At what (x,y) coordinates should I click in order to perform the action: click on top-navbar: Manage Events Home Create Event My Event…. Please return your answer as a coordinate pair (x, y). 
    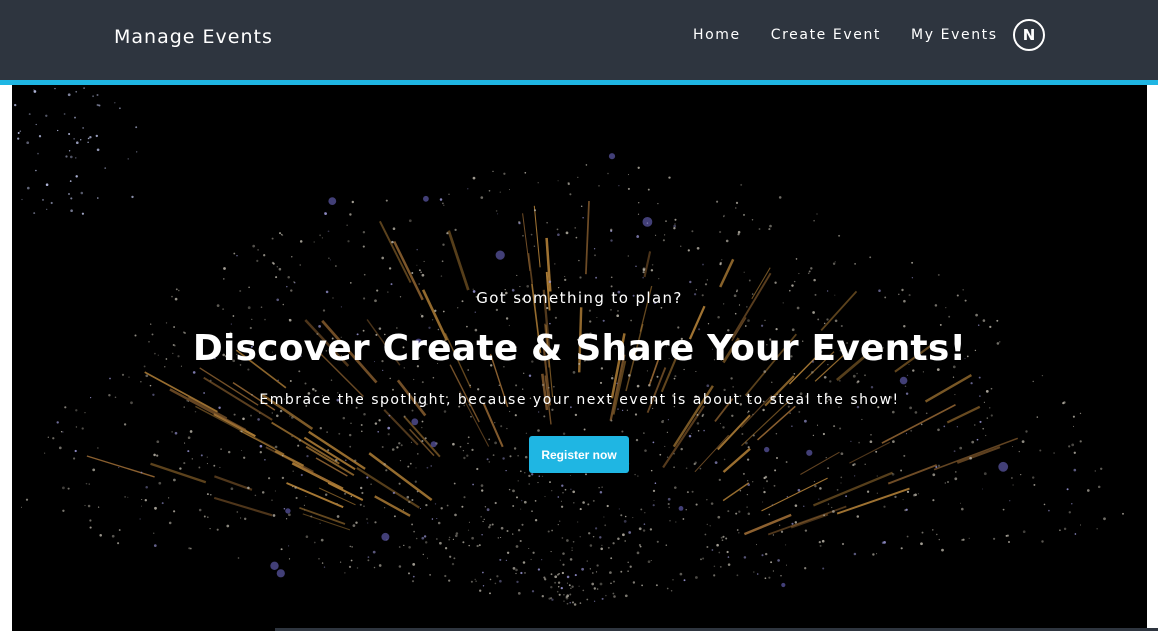
    Looking at the image, I should click on (579, 40).